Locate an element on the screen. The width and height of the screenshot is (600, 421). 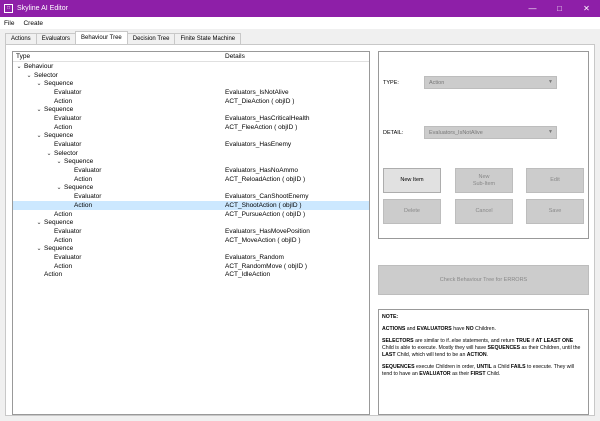
column-header-details: Details is located at coordinates (234, 56).